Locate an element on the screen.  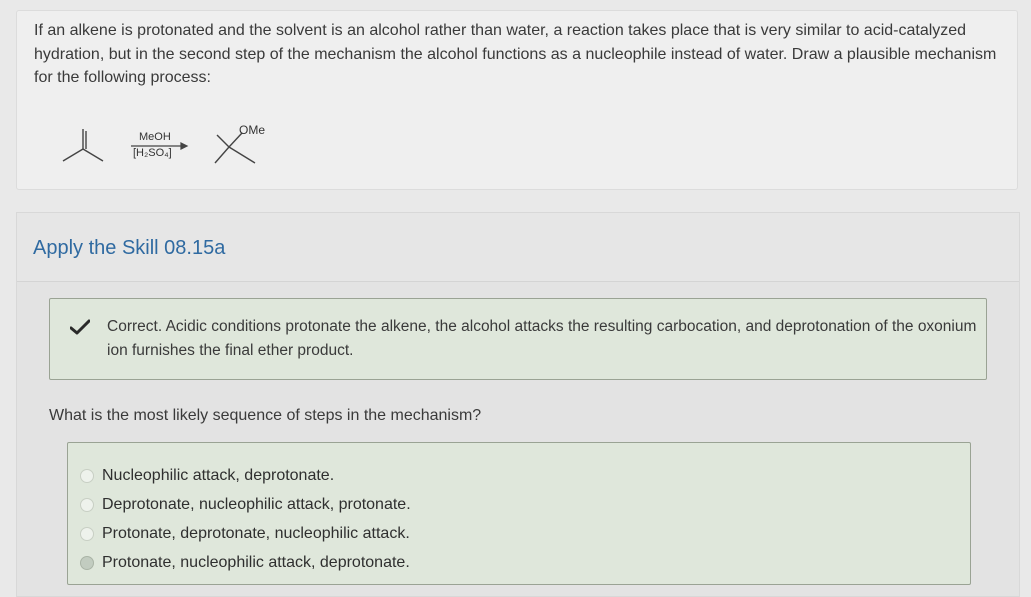
reagent-methanol: MeOH is located at coordinates (155, 137).